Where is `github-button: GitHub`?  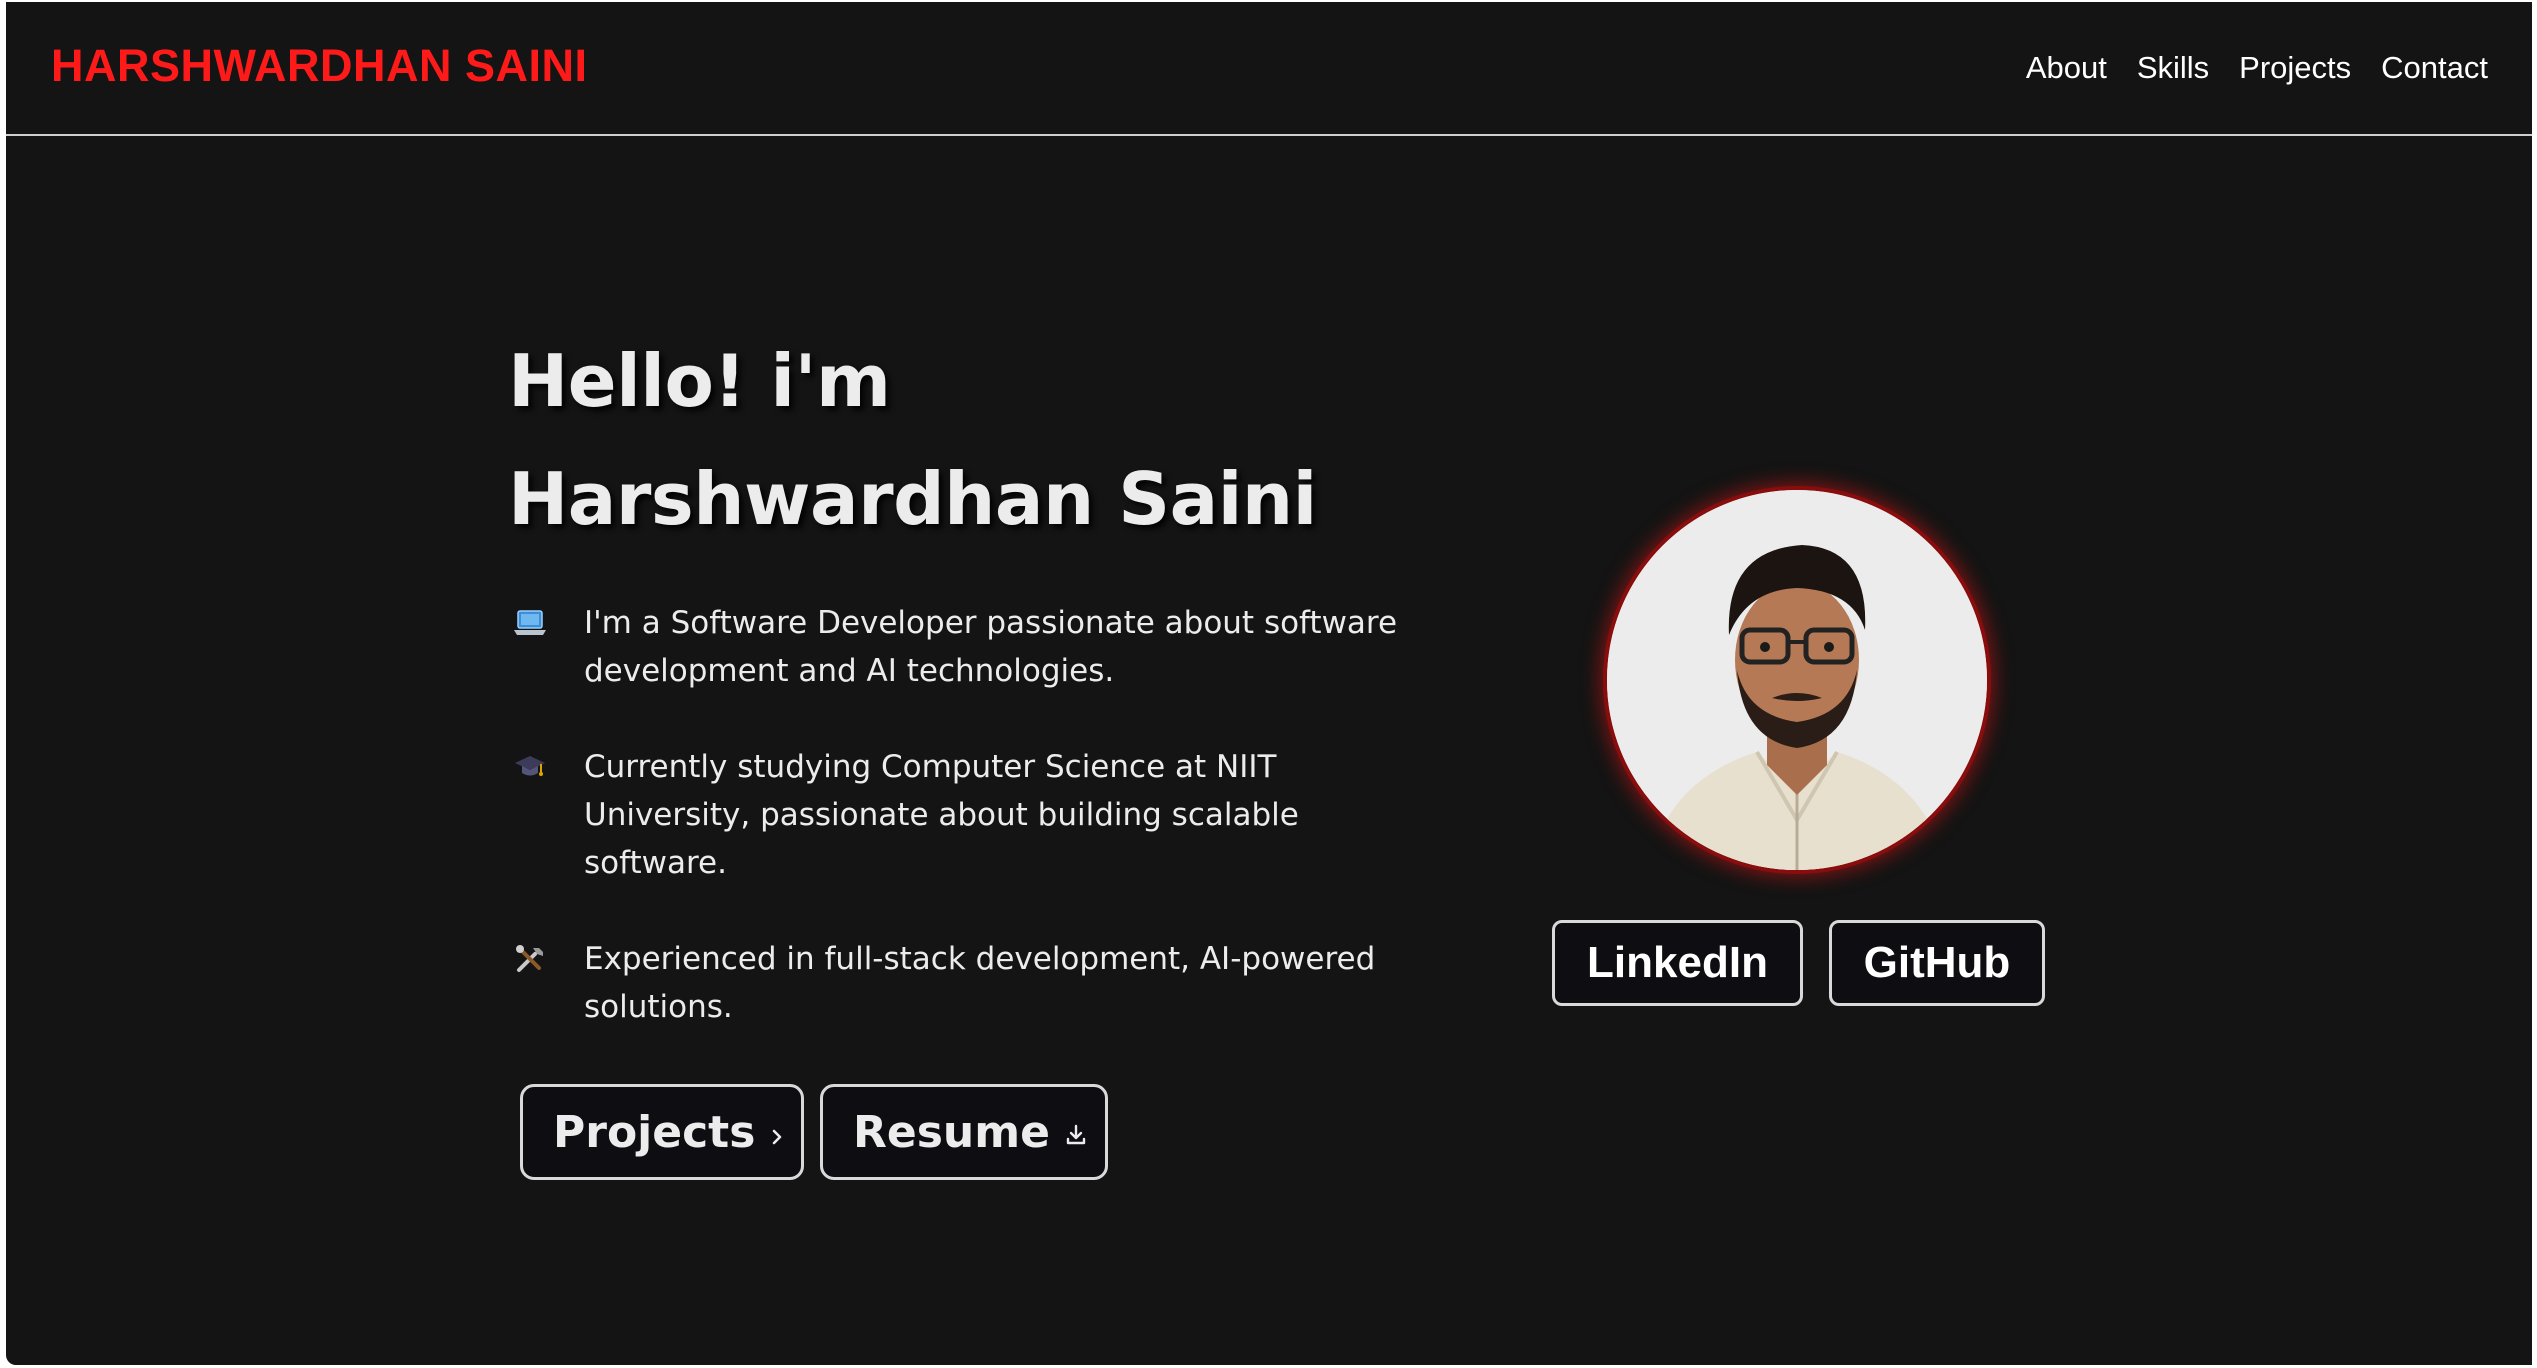 github-button: GitHub is located at coordinates (1937, 963).